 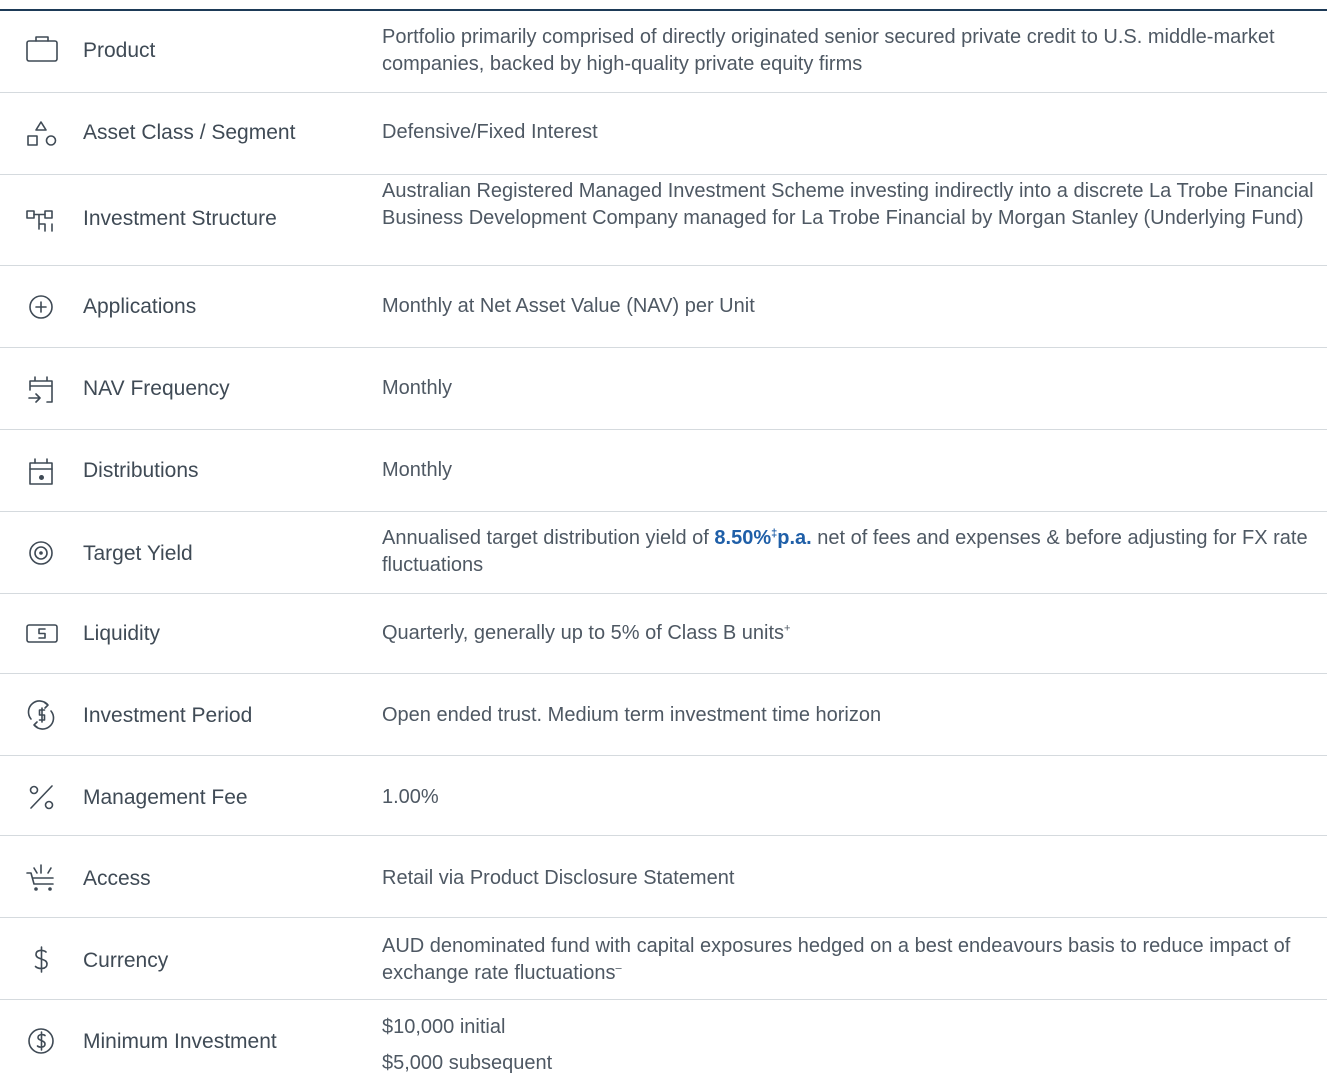 What do you see at coordinates (180, 1041) in the screenshot?
I see `row-label: Minimum Investment` at bounding box center [180, 1041].